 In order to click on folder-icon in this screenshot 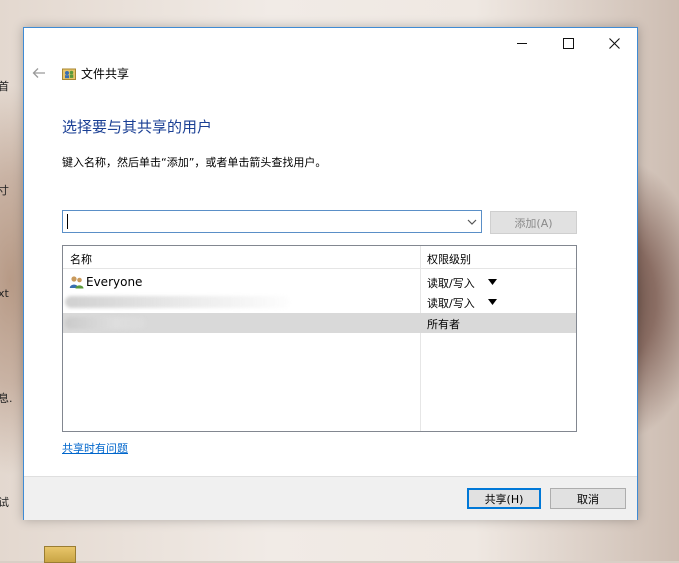, I will do `click(60, 554)`.